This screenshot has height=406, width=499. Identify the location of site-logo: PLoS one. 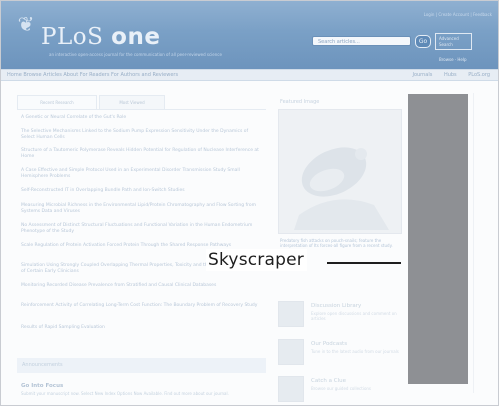
(100, 37).